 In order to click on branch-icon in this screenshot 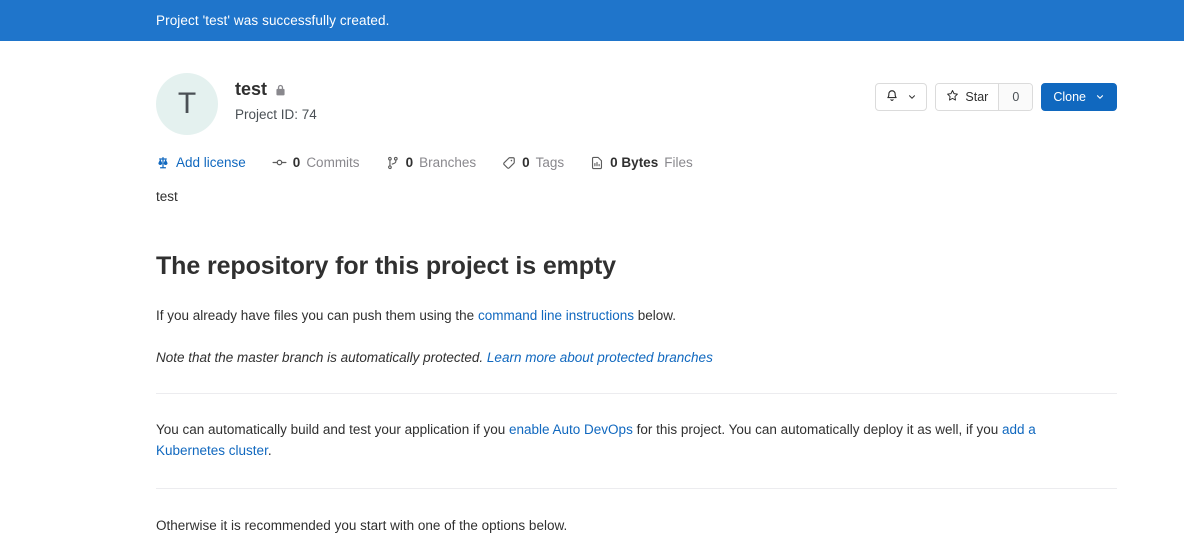, I will do `click(393, 163)`.